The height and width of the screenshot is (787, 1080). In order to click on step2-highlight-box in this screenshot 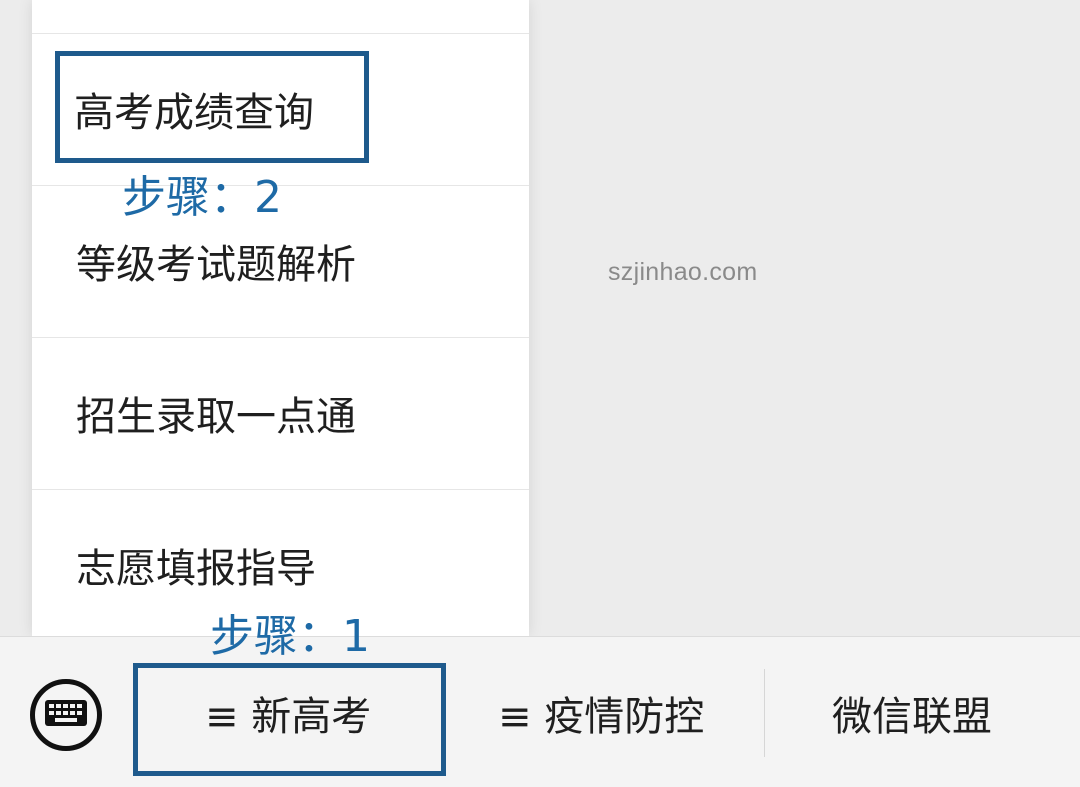, I will do `click(212, 107)`.